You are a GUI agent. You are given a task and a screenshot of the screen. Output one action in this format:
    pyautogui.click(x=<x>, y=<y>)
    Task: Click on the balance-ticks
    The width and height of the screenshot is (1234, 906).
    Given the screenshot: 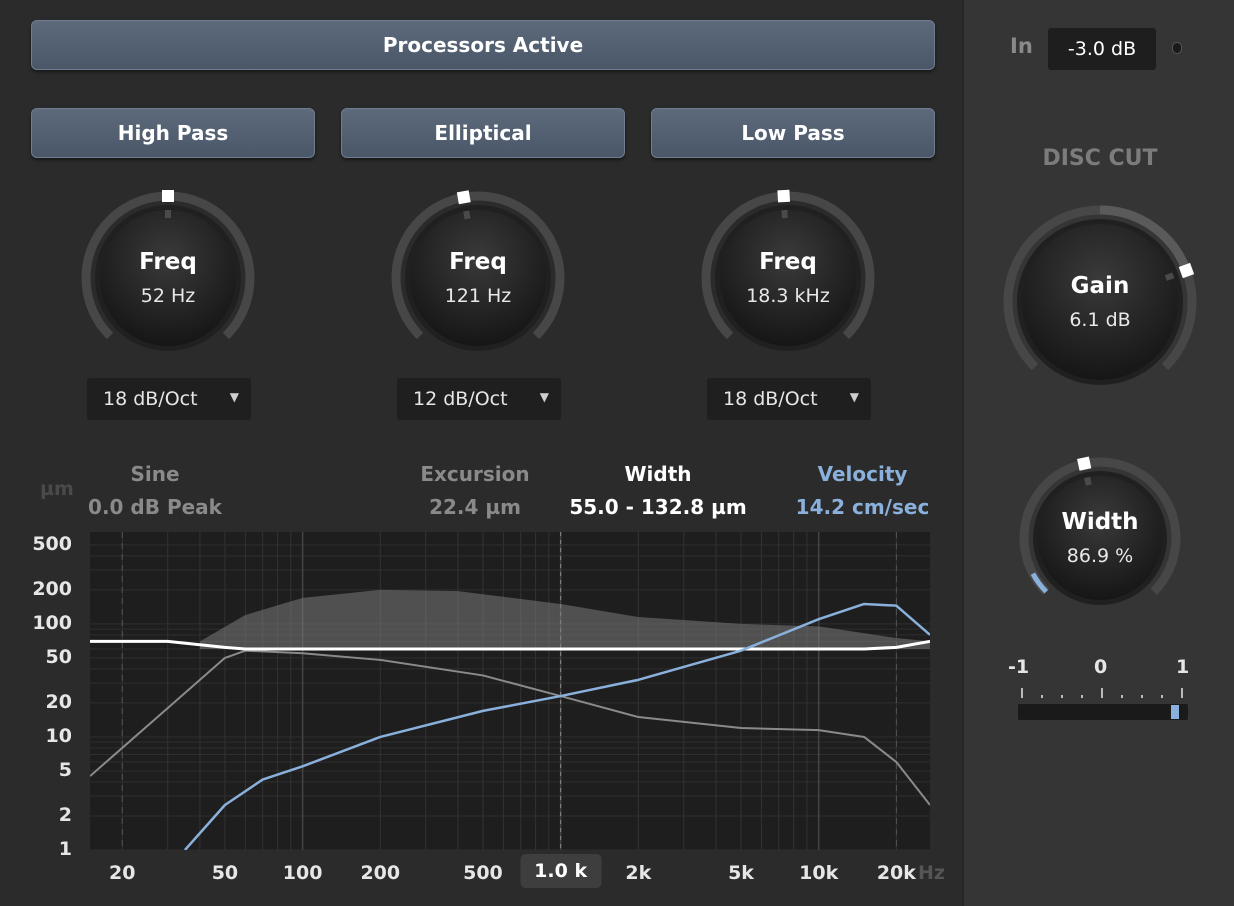 What is the action you would take?
    pyautogui.click(x=1102, y=693)
    